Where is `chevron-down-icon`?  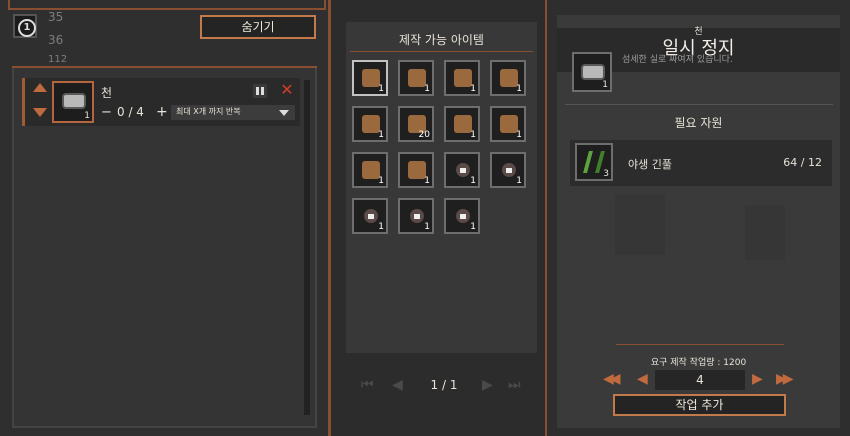
chevron-down-icon is located at coordinates (284, 113).